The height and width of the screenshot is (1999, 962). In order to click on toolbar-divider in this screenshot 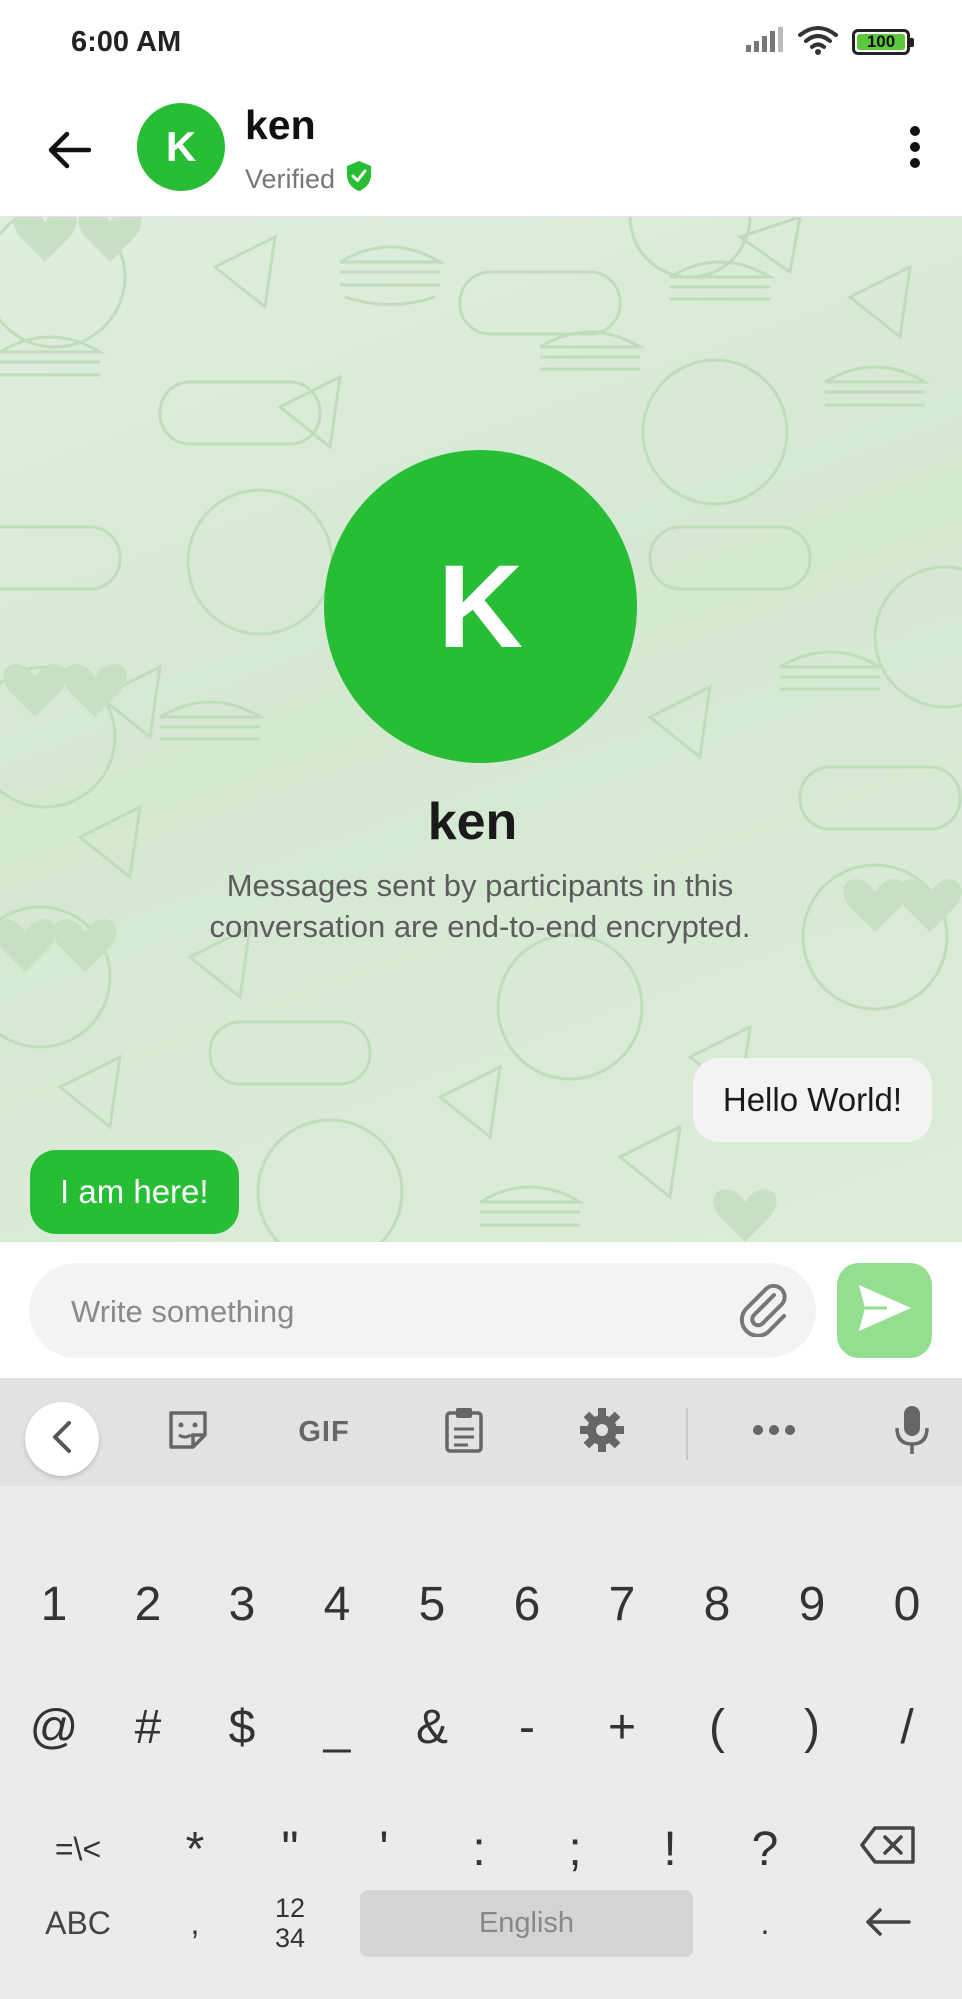, I will do `click(687, 1434)`.